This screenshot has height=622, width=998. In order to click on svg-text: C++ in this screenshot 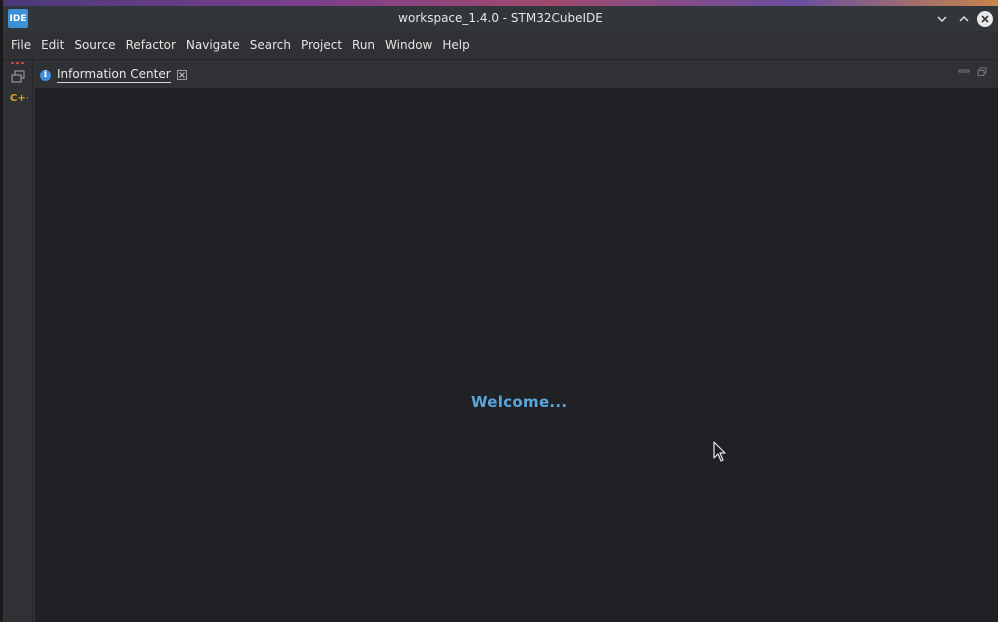, I will do `click(19, 98)`.